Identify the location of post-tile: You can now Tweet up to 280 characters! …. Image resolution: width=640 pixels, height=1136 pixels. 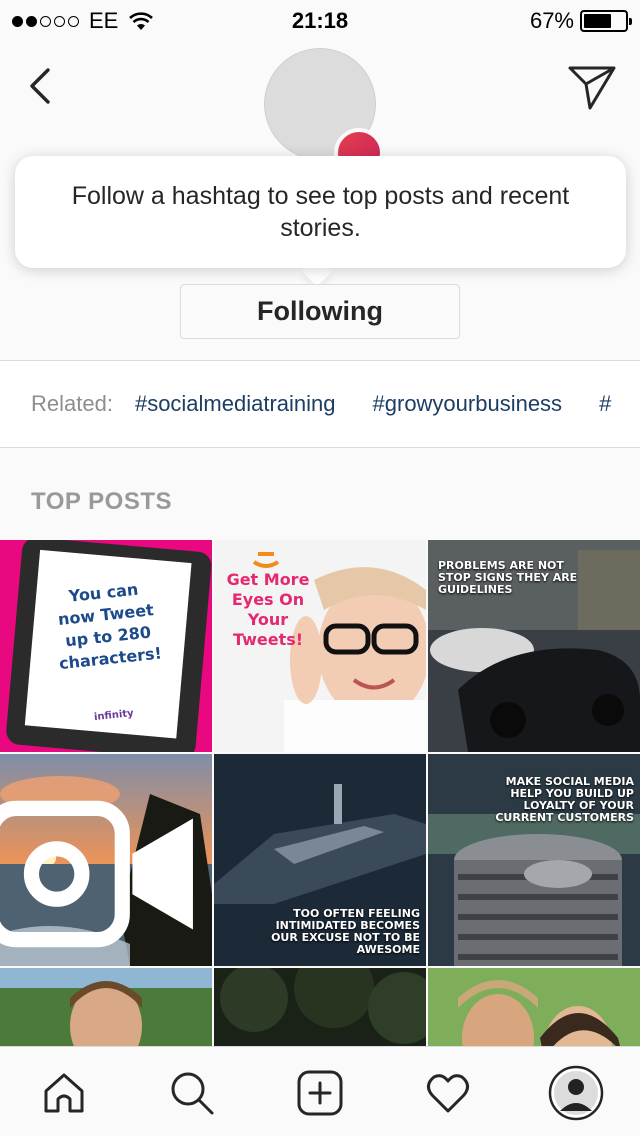
(106, 646).